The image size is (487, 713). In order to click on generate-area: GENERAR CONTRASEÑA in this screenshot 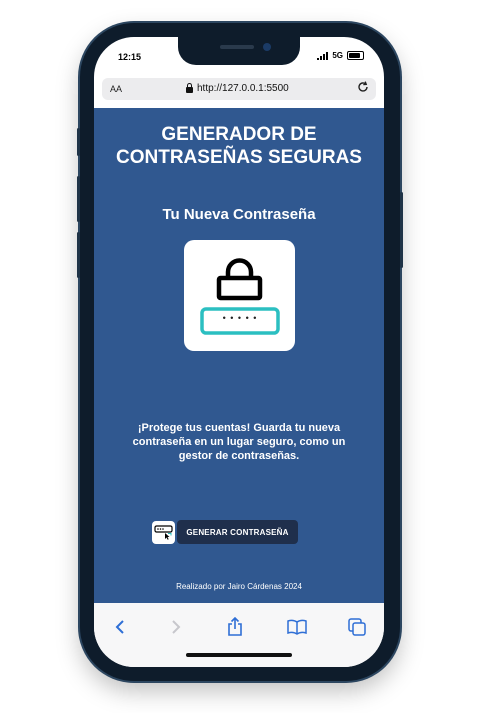, I will do `click(225, 532)`.